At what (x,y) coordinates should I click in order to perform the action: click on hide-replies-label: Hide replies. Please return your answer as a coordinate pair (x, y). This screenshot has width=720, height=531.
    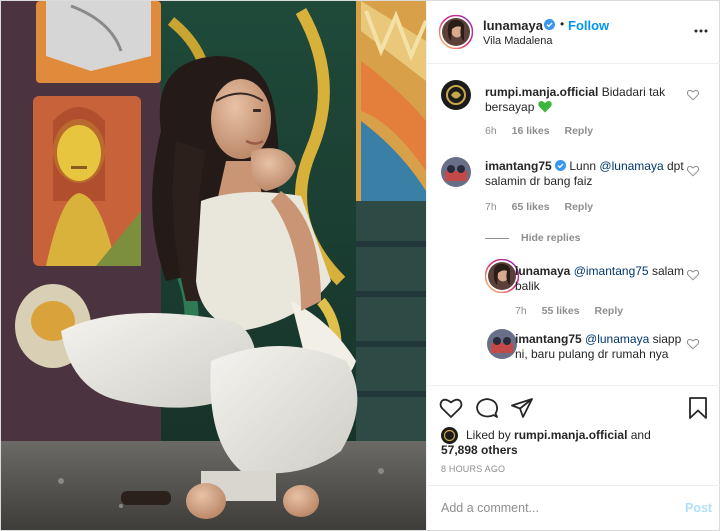
    Looking at the image, I should click on (551, 238).